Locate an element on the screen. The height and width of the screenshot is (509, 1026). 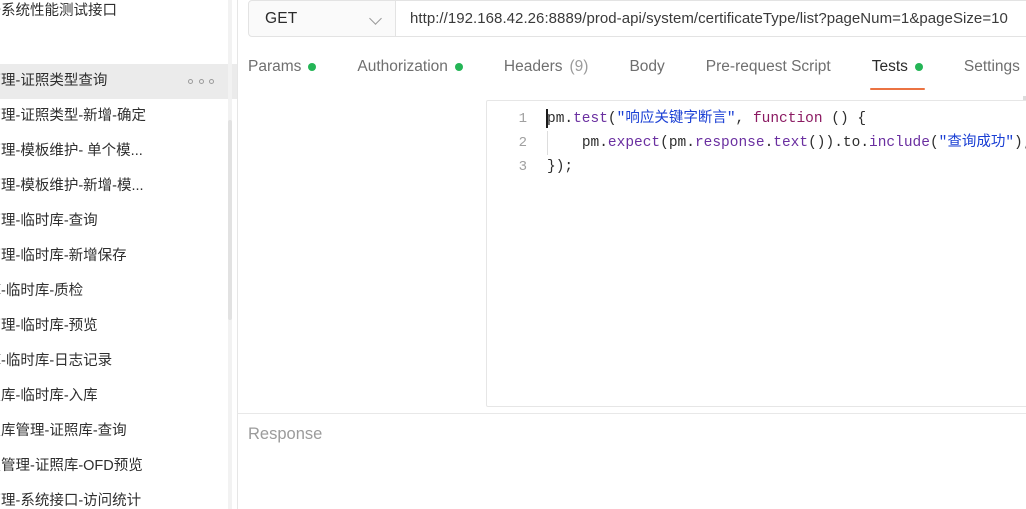
sidebar-item: 照管理-临时库-预览 is located at coordinates (118, 326).